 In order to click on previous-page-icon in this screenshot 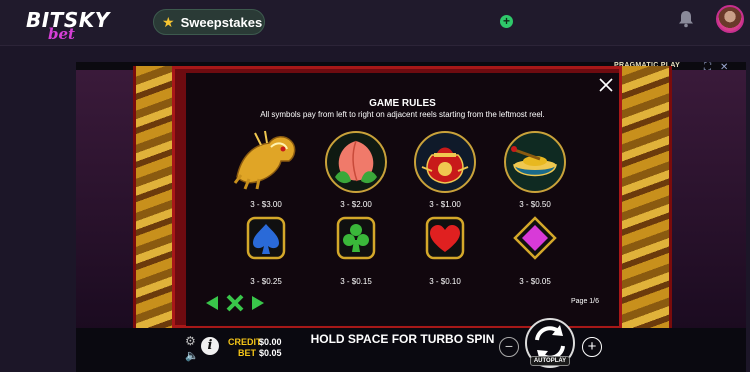, I will do `click(212, 303)`.